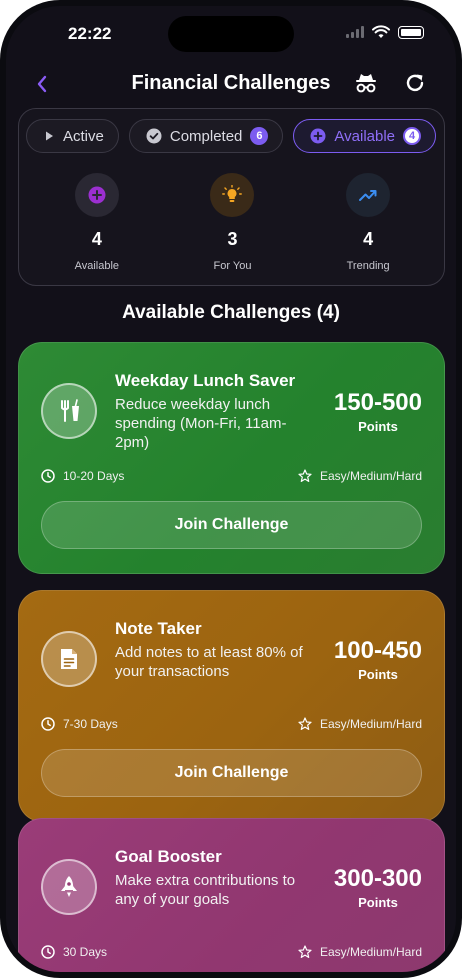 Image resolution: width=462 pixels, height=978 pixels. Describe the element at coordinates (90, 724) in the screenshot. I see `duration-text: 7-30 Days` at that location.